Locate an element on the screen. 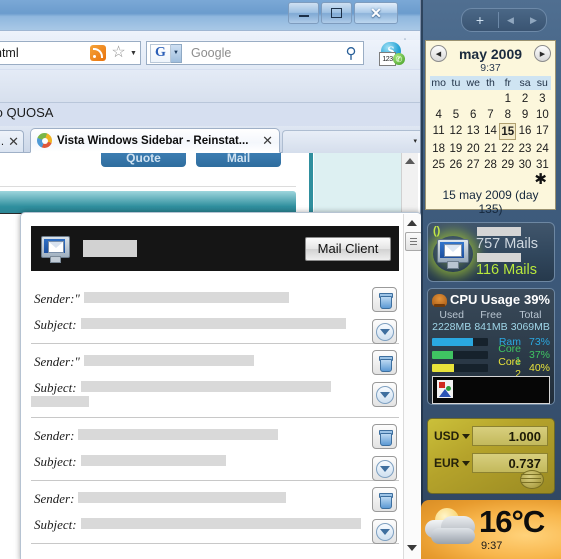 This screenshot has width=561, height=559. calendar-next-month-button: ▶ is located at coordinates (542, 53).